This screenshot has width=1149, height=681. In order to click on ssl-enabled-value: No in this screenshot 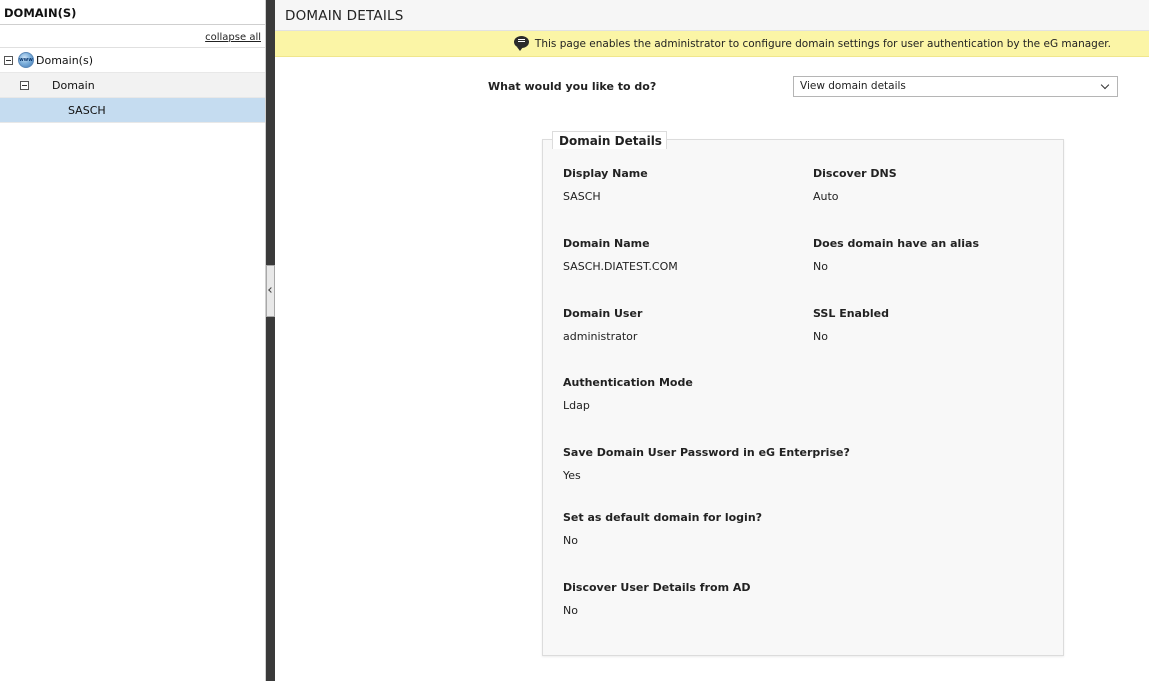, I will do `click(820, 336)`.